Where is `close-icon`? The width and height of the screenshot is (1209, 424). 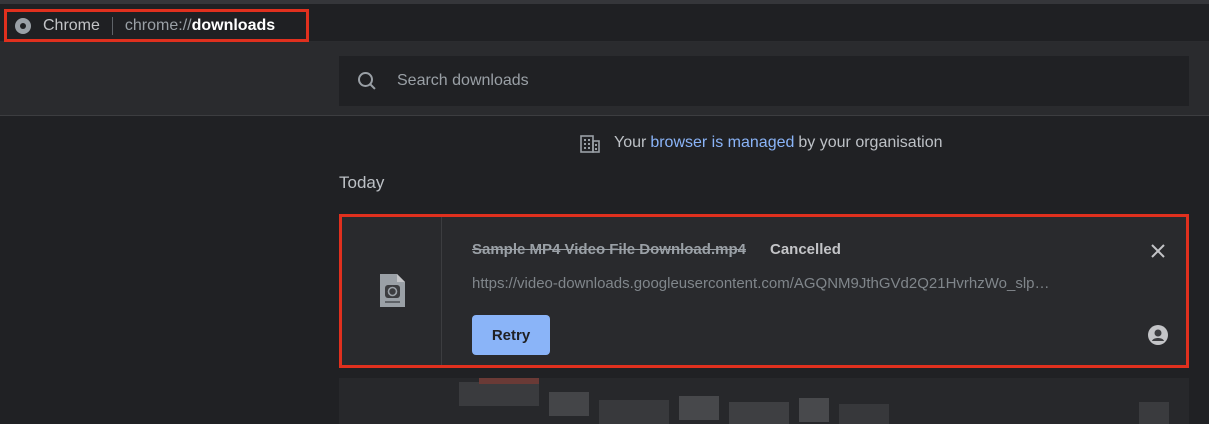 close-icon is located at coordinates (1158, 251).